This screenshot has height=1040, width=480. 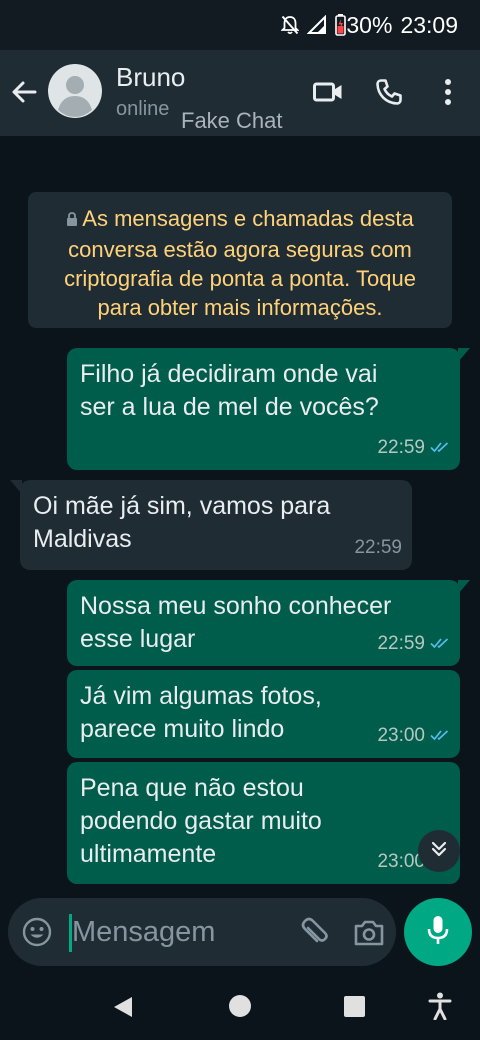 What do you see at coordinates (75, 91) in the screenshot?
I see `avatar` at bounding box center [75, 91].